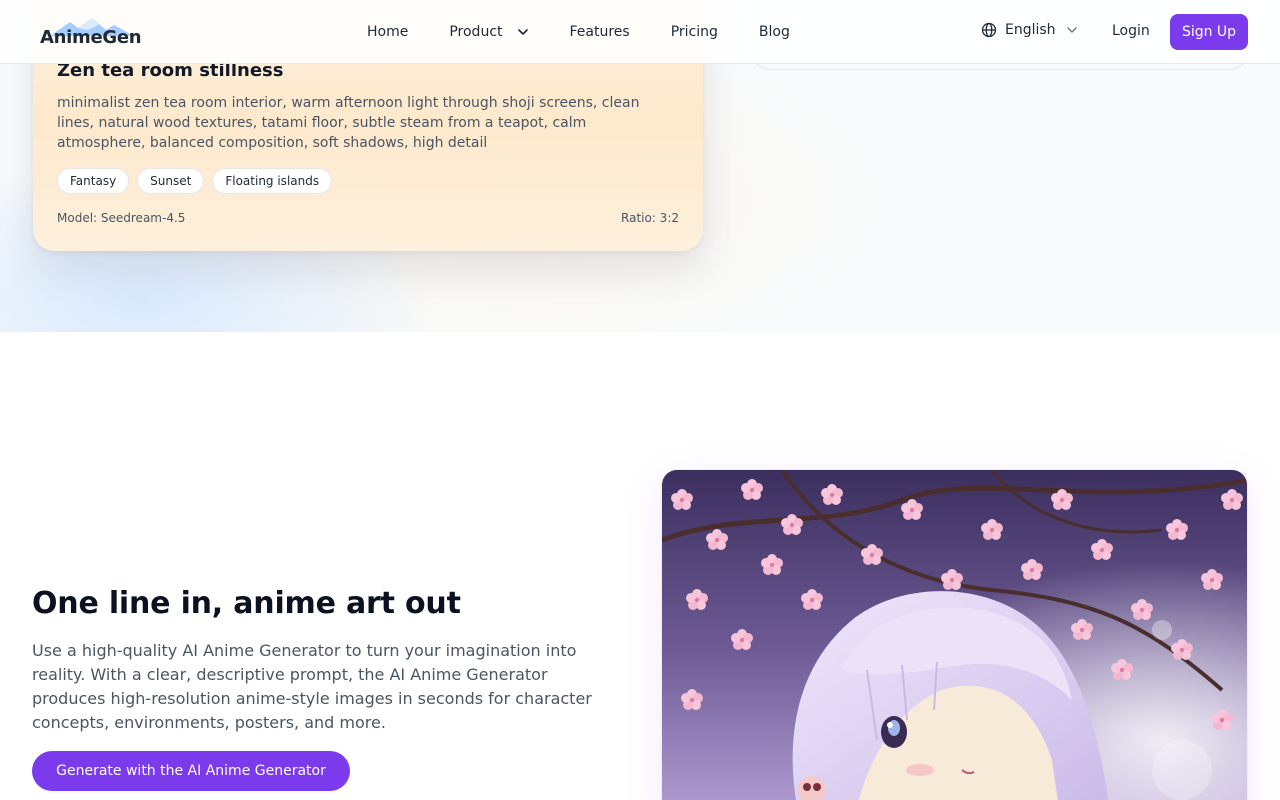 The height and width of the screenshot is (800, 1280). Describe the element at coordinates (1209, 32) in the screenshot. I see `signup-button: Sign Up` at that location.